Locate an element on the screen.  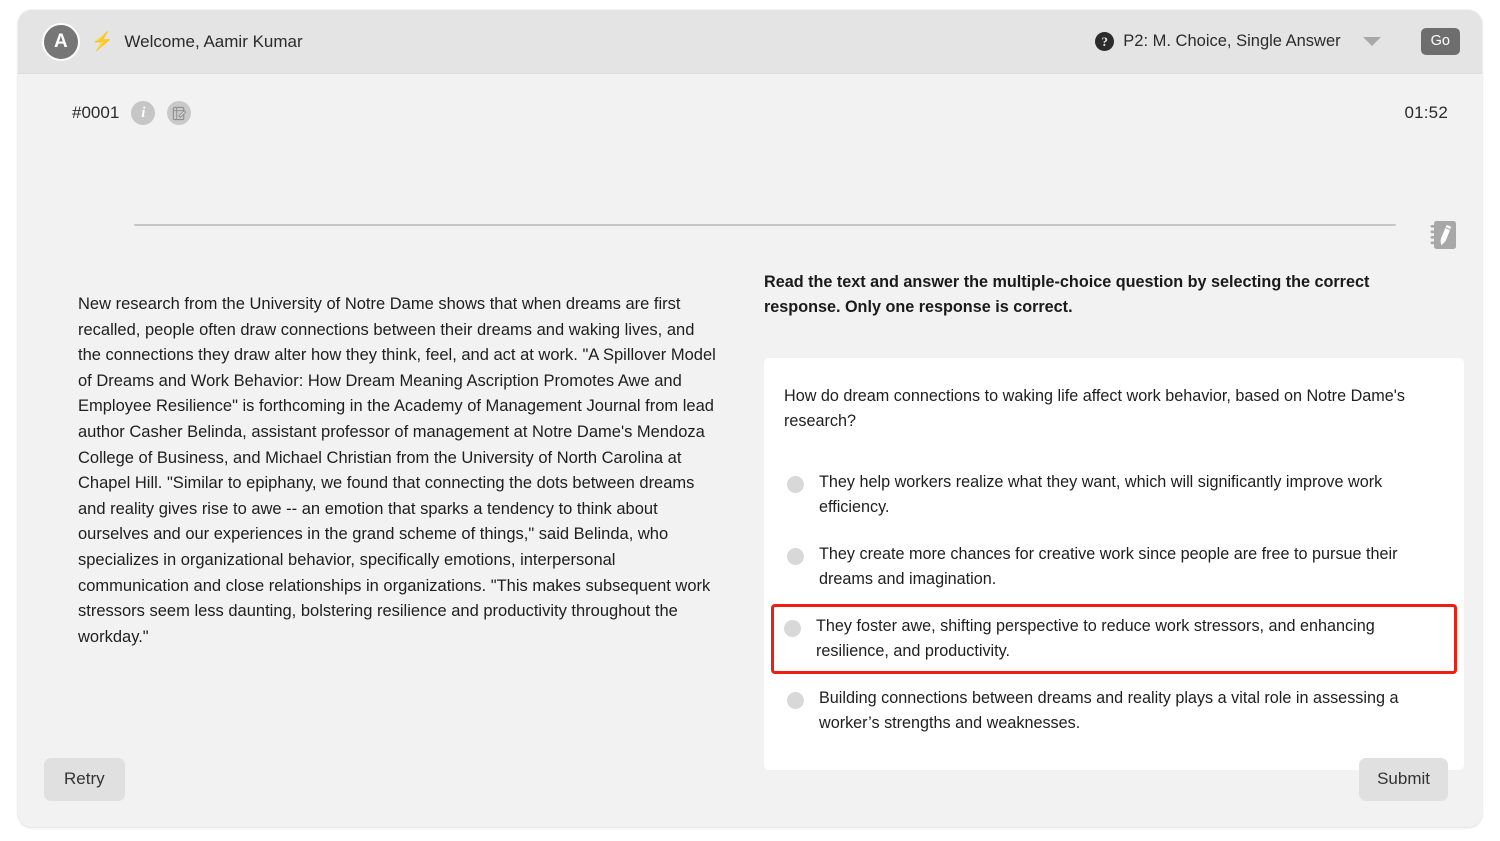
chevron-down-icon is located at coordinates (1371, 41).